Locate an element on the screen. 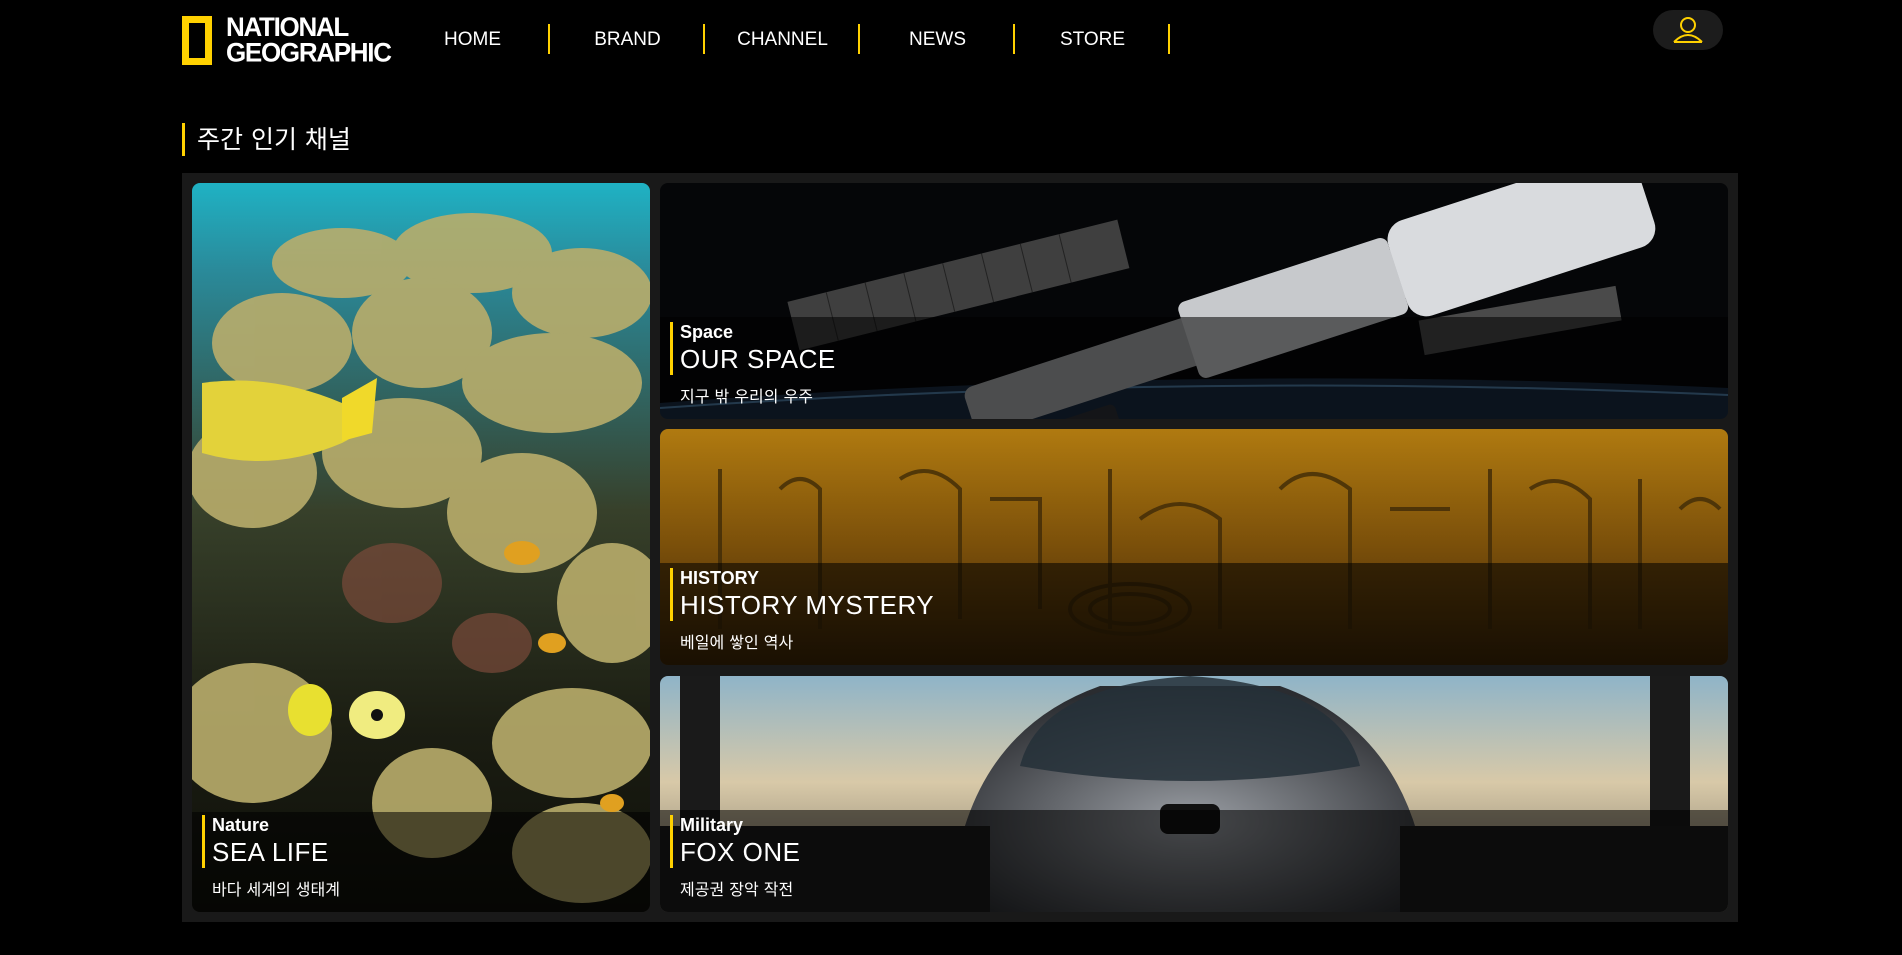 Image resolution: width=1902 pixels, height=955 pixels. card-category: Military is located at coordinates (712, 825).